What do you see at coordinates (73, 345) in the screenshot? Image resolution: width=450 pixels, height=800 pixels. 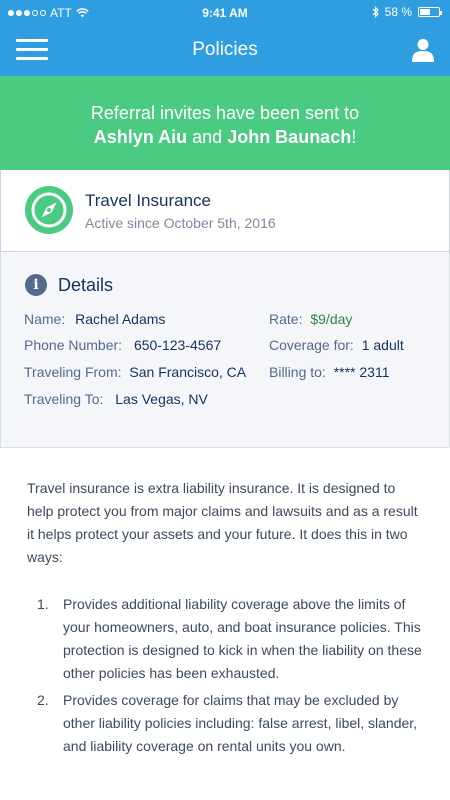 I see `detail-label: Phone Number:` at bounding box center [73, 345].